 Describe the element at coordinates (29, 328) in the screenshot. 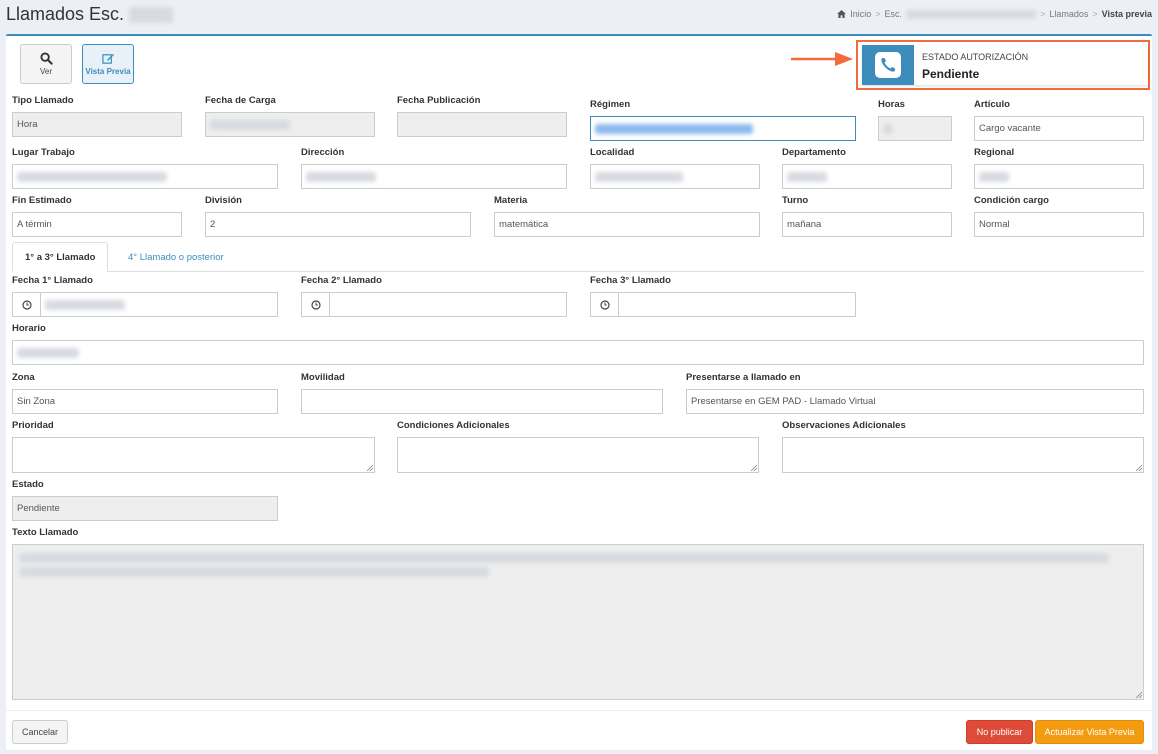

I see `horario-label: Horario` at that location.